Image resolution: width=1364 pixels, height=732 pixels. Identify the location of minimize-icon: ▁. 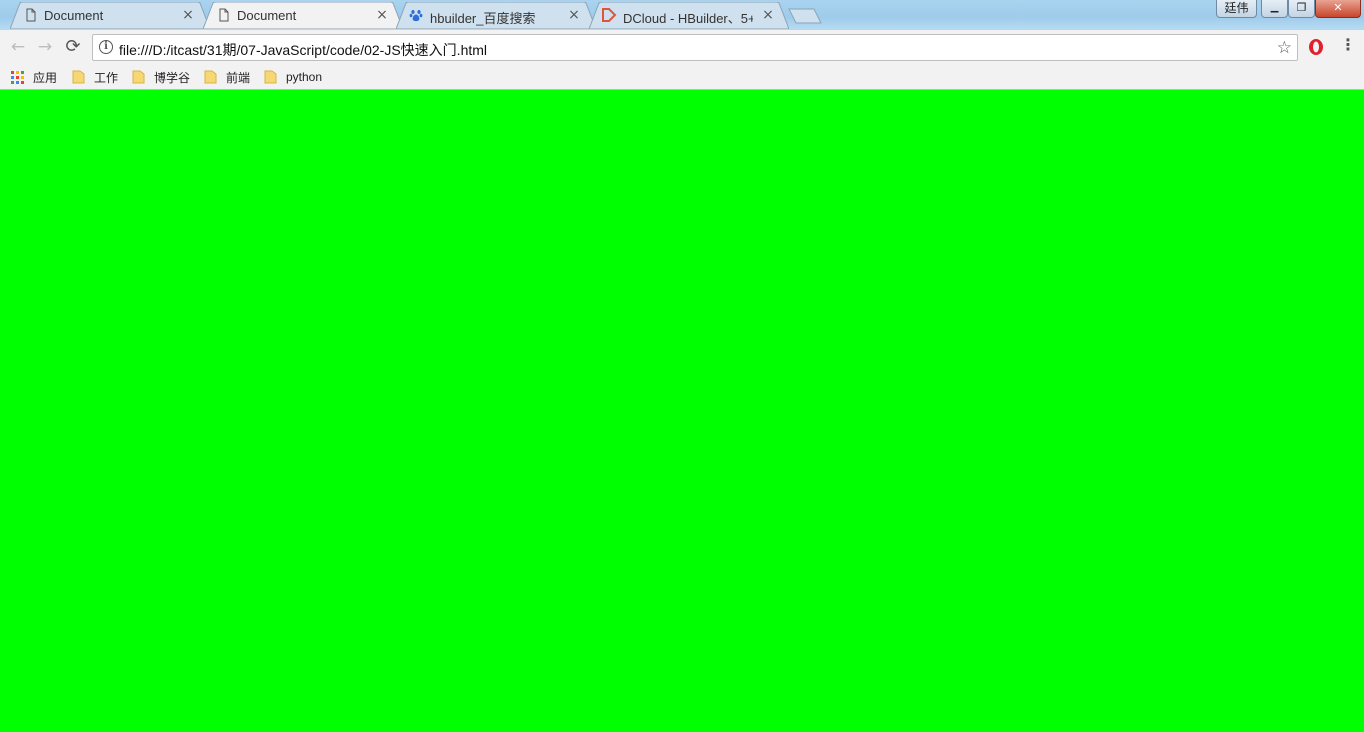
(1274, 7).